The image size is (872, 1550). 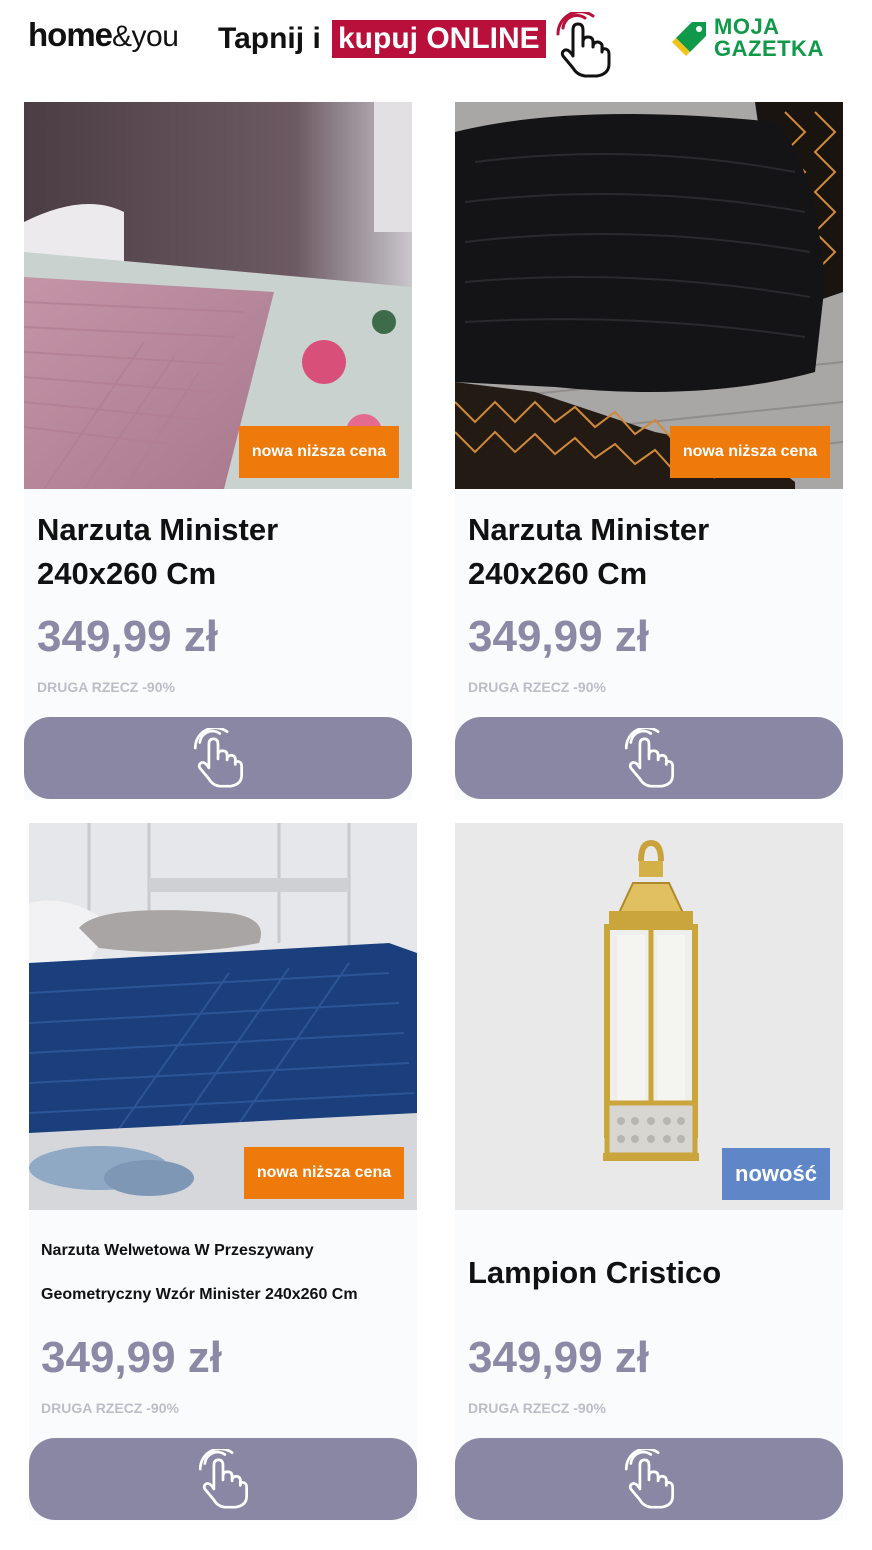 What do you see at coordinates (269, 38) in the screenshot?
I see `tap-text: Tapnij i` at bounding box center [269, 38].